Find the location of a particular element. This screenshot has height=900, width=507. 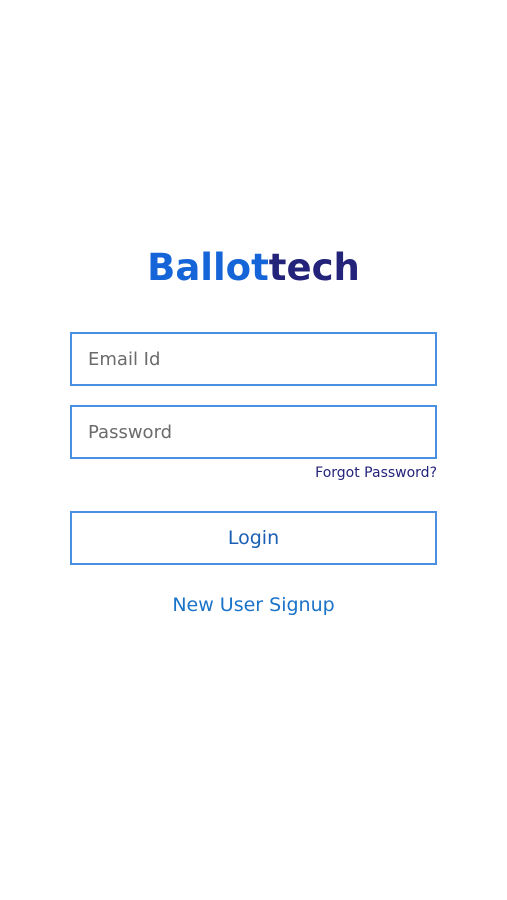

logo-text-ballot: Ballot is located at coordinates (208, 267).